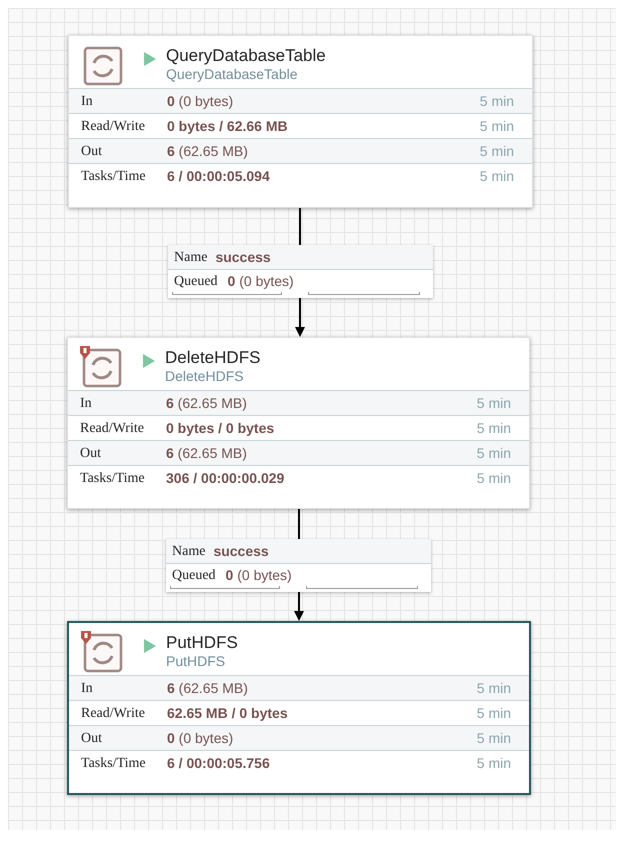  I want to click on processor-type: QueryDatabaseTable, so click(232, 74).